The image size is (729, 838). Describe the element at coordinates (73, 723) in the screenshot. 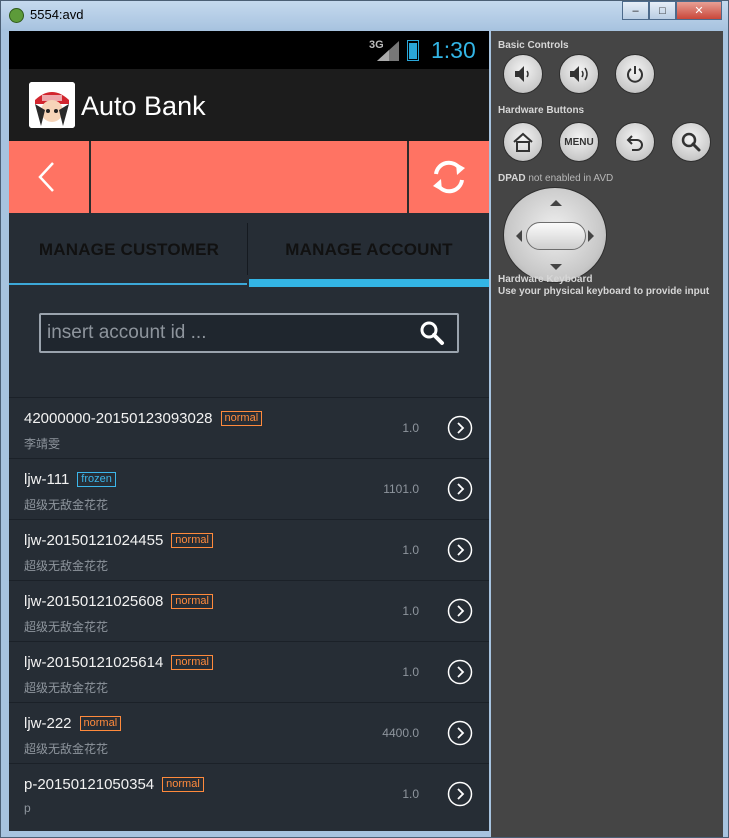

I see `account-title: ljw-222 normal` at that location.